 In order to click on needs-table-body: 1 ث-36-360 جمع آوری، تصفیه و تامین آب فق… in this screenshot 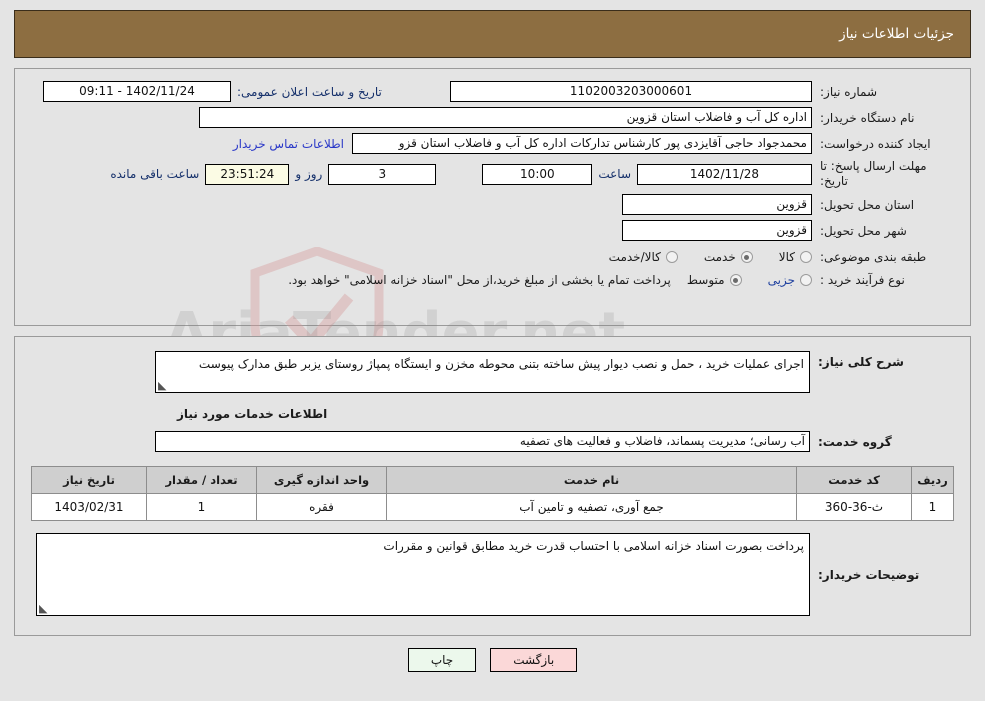, I will do `click(492, 507)`.